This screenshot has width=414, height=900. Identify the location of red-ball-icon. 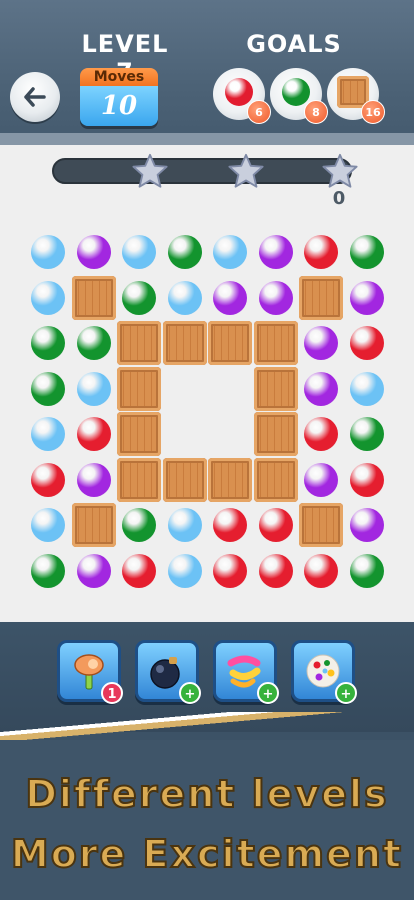
(239, 92).